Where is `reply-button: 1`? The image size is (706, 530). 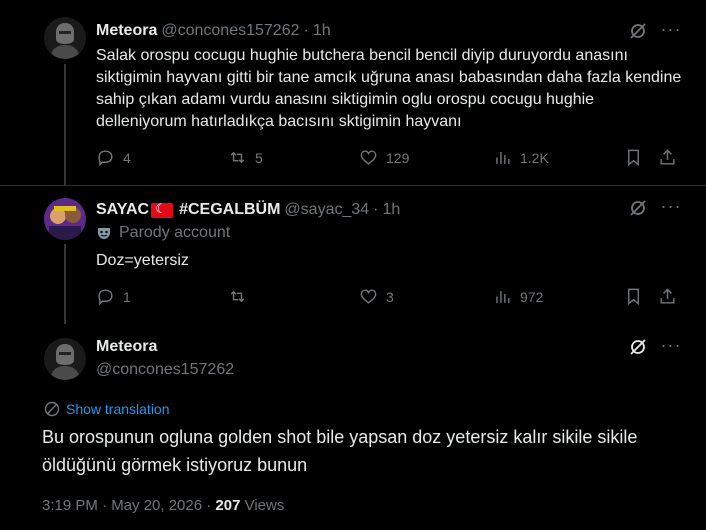 reply-button: 1 is located at coordinates (113, 296).